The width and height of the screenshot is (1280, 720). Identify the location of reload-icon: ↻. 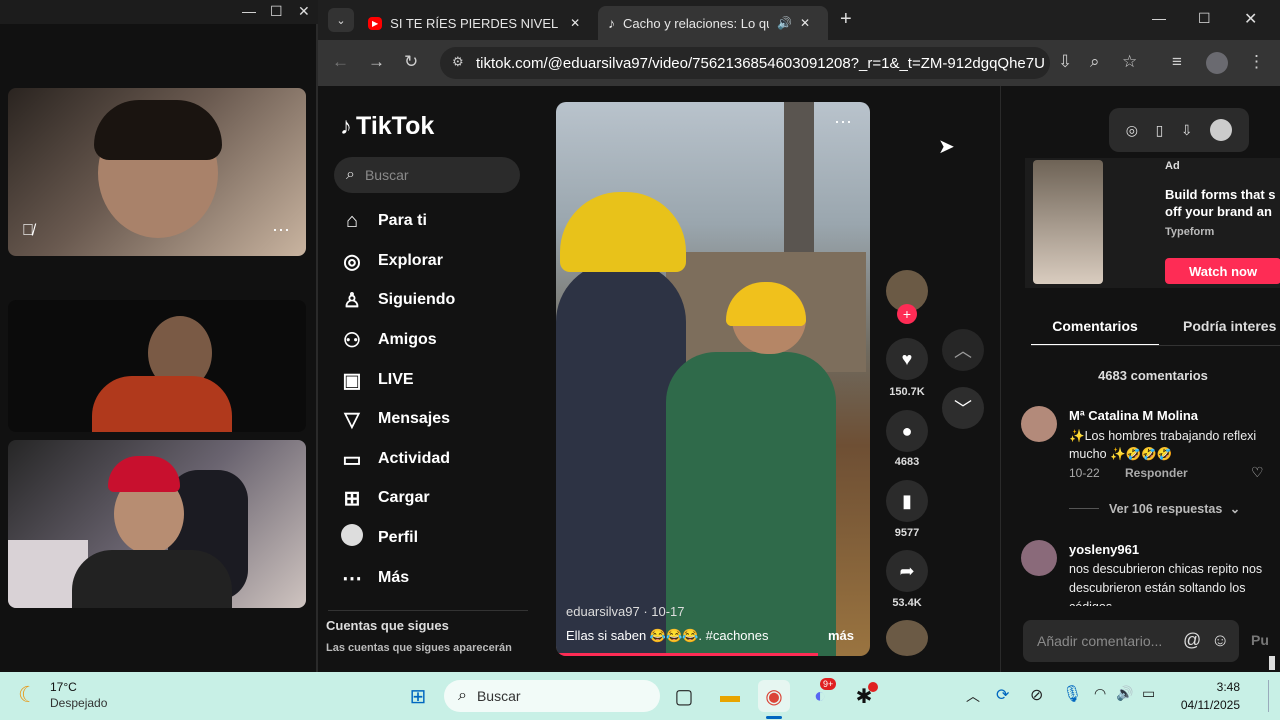
(411, 62).